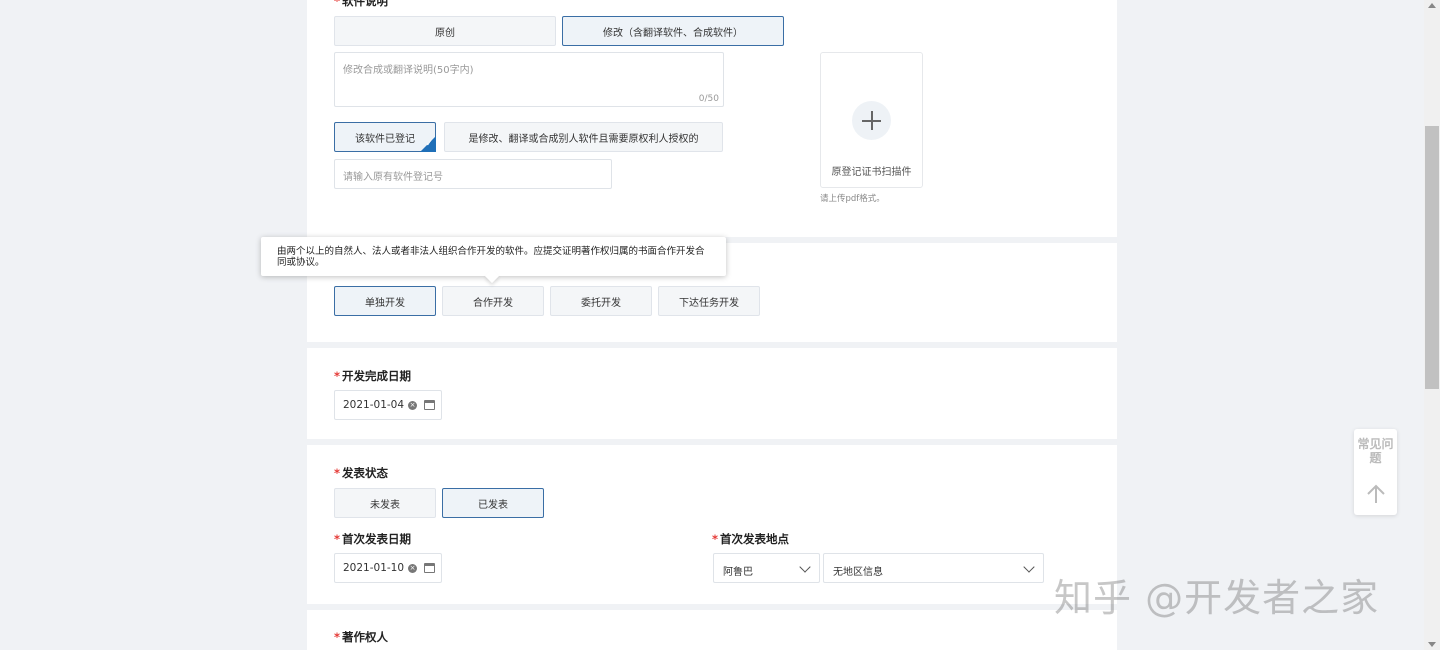 Image resolution: width=1440 pixels, height=650 pixels. What do you see at coordinates (408, 70) in the screenshot?
I see `textarea-placeholder: 修改合成或翻译说明(50字内)` at bounding box center [408, 70].